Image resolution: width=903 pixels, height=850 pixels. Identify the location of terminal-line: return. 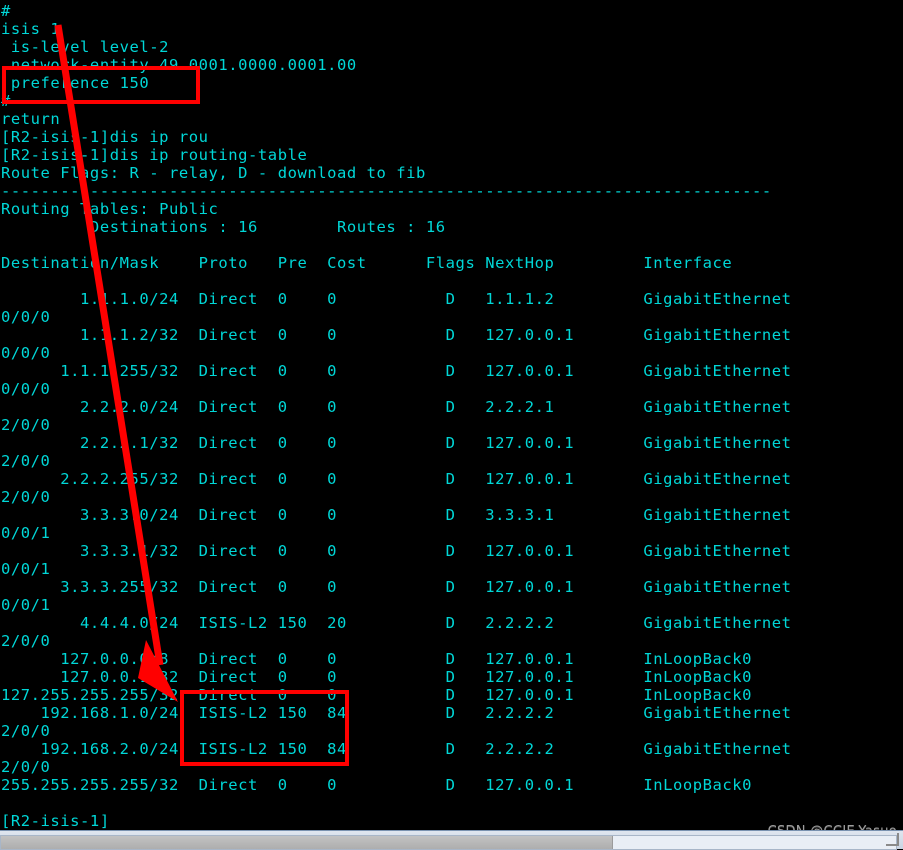
(31, 119).